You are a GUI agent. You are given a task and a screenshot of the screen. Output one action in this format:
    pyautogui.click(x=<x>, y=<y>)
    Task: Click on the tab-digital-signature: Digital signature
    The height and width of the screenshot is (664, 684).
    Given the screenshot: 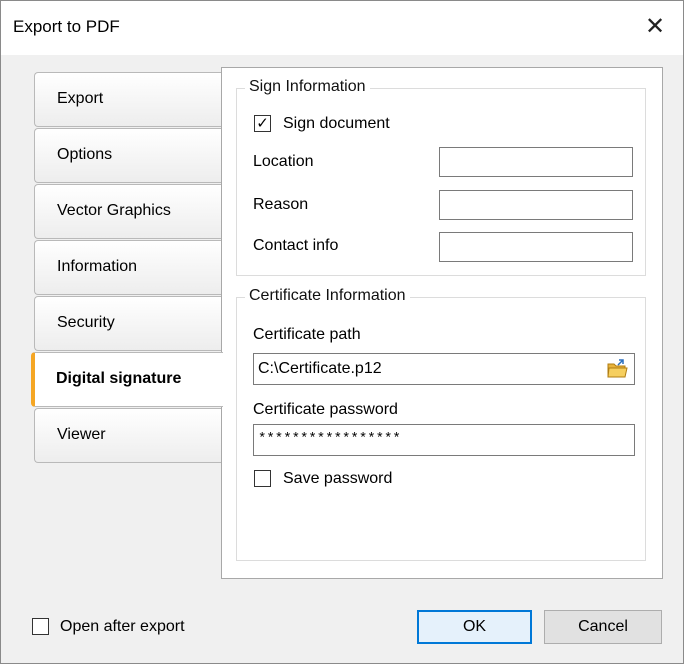 What is the action you would take?
    pyautogui.click(x=127, y=379)
    